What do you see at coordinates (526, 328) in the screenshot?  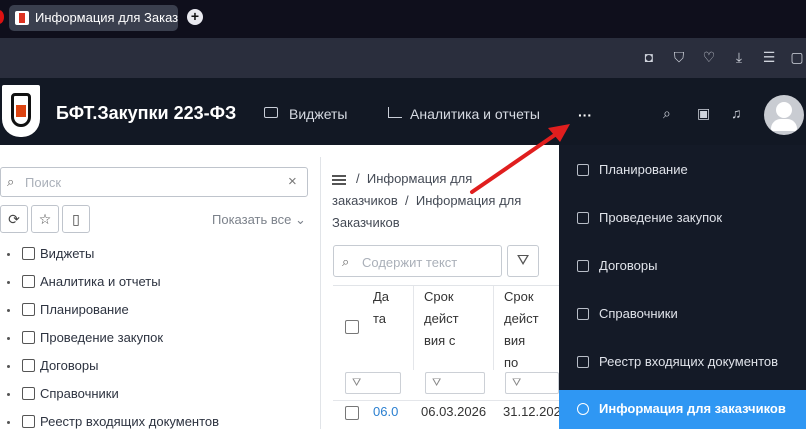 I see `column-header-valid-to: Срок дейст вия по` at bounding box center [526, 328].